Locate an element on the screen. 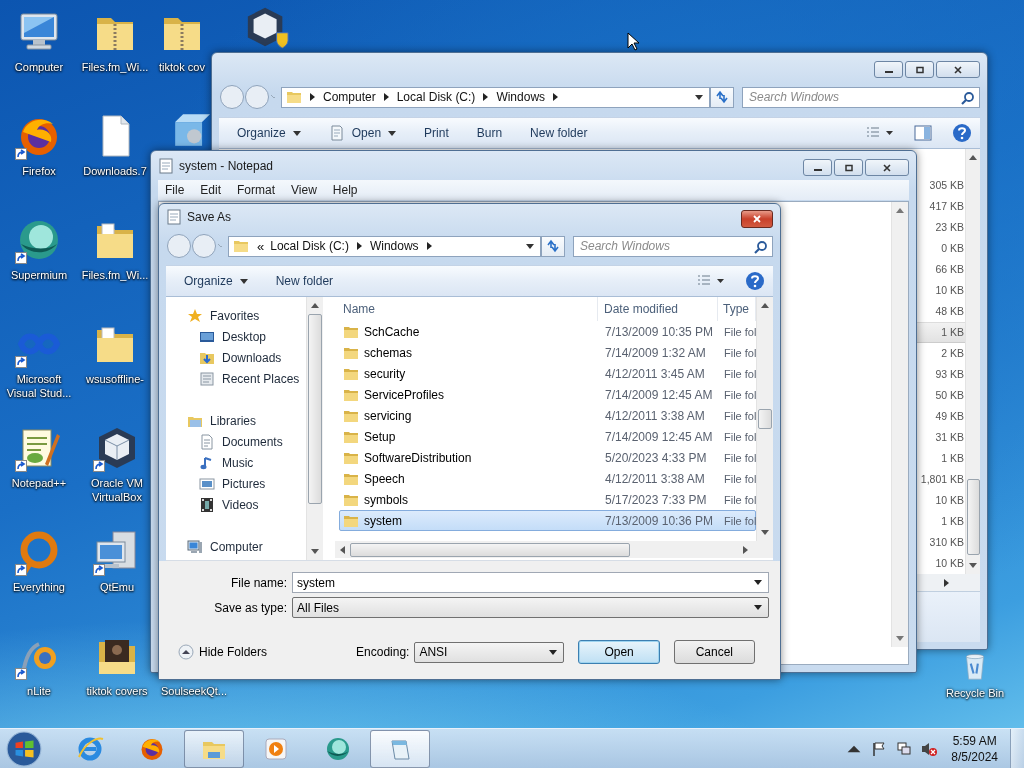 The width and height of the screenshot is (1024, 768). file-size: 50 KB is located at coordinates (949, 395).